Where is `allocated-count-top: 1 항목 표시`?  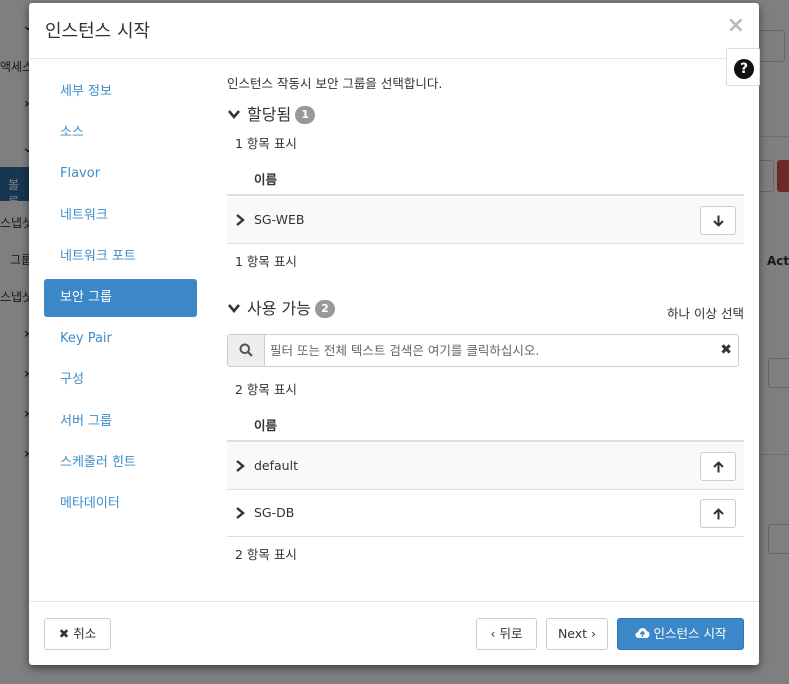
allocated-count-top: 1 항목 표시 is located at coordinates (266, 143).